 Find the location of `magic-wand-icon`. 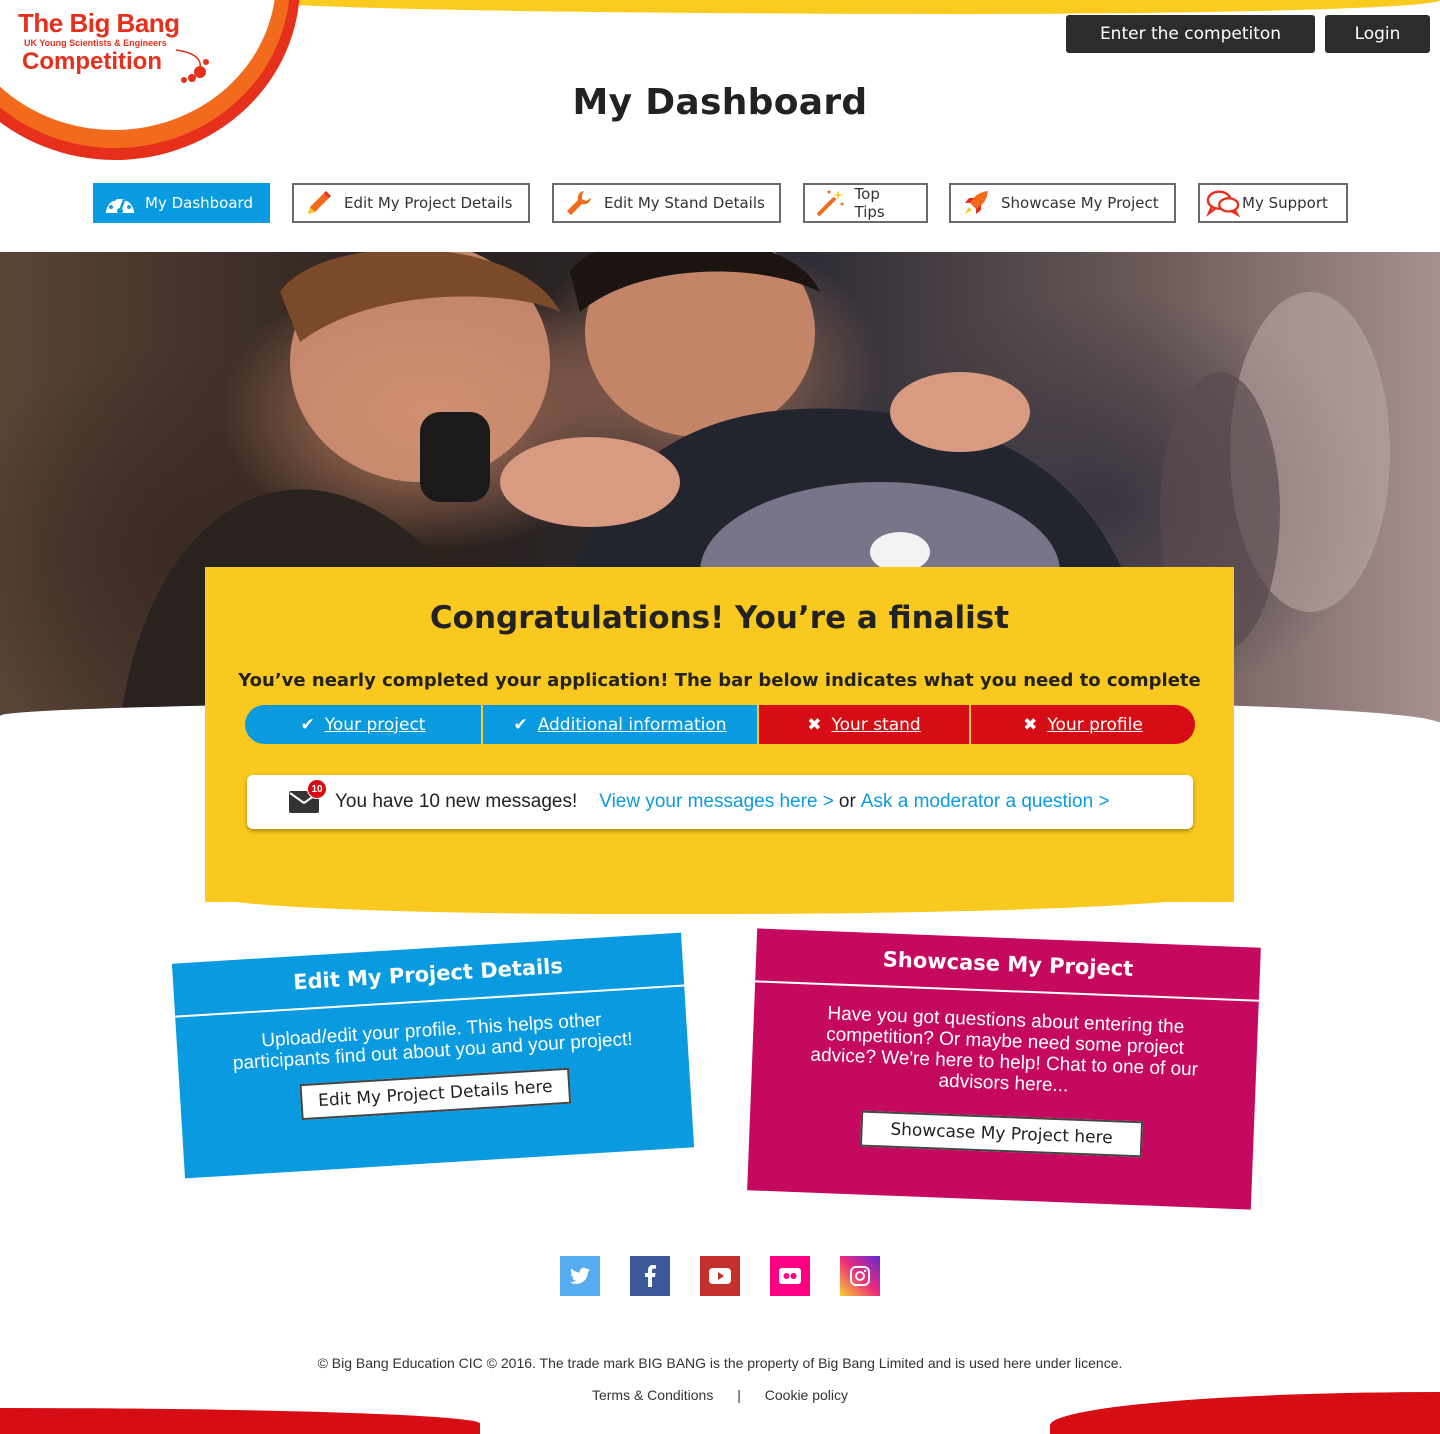

magic-wand-icon is located at coordinates (830, 203).